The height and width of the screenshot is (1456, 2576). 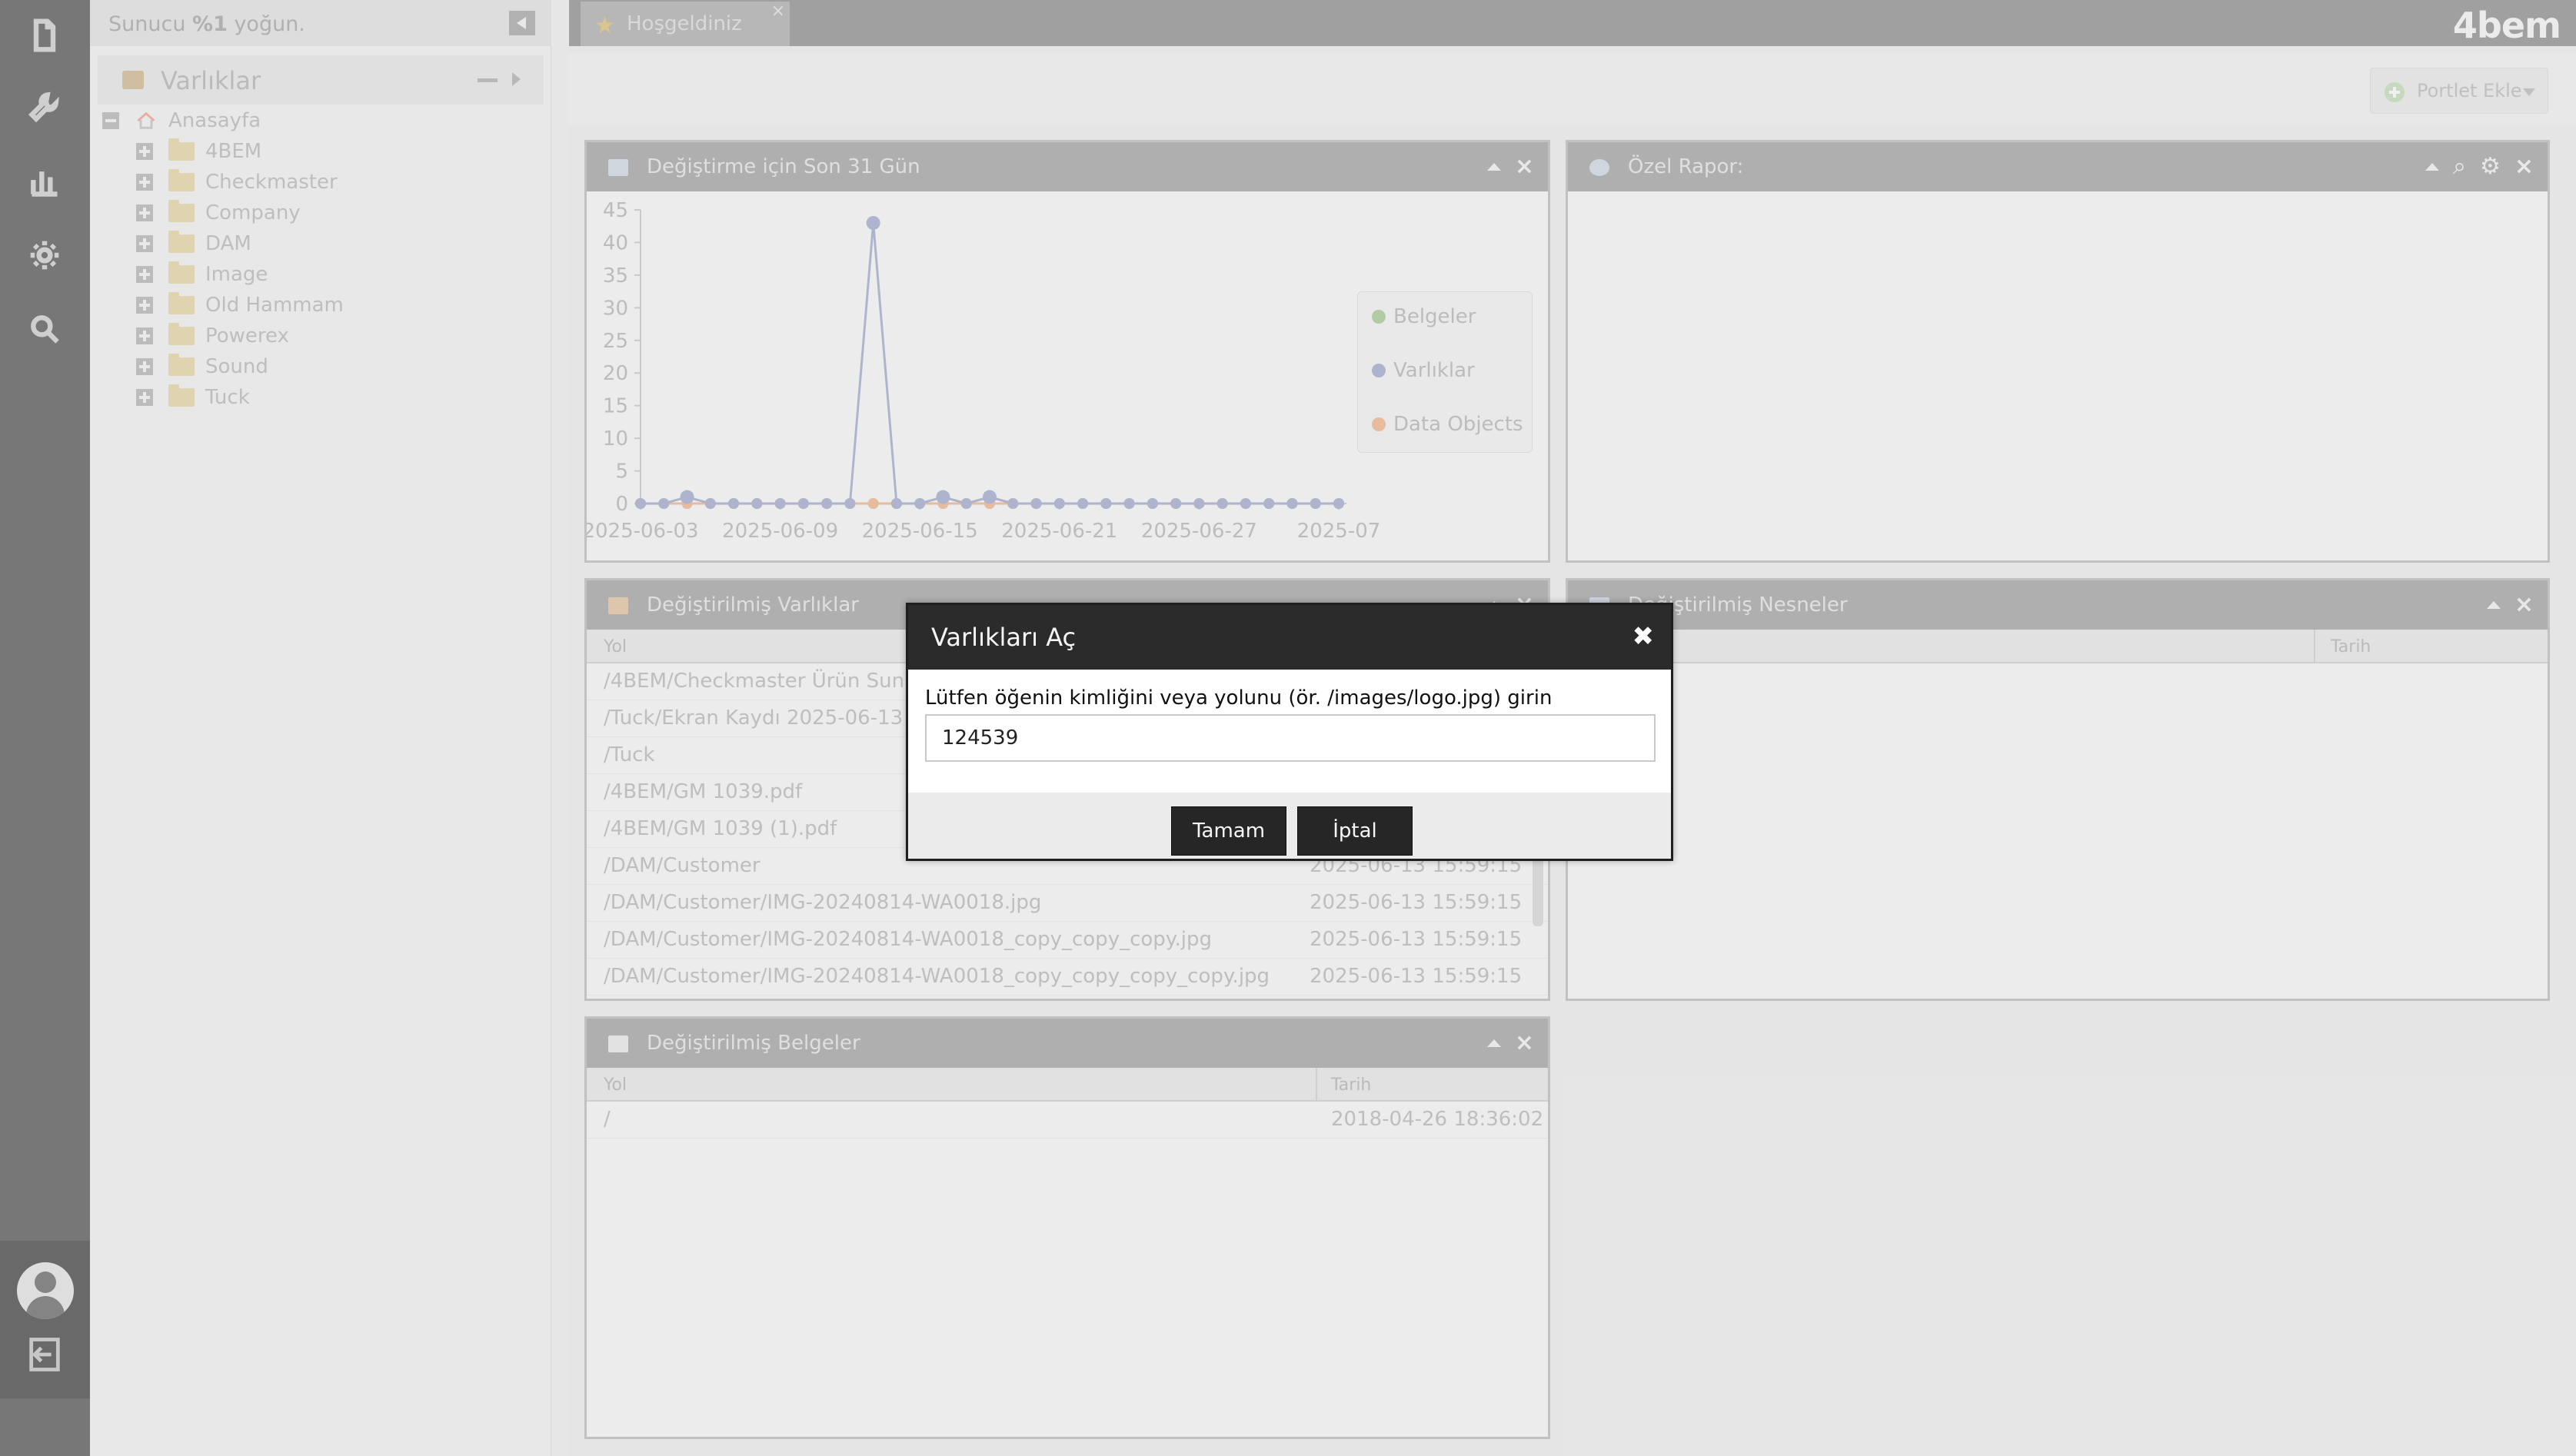 What do you see at coordinates (1290, 738) in the screenshot?
I see `asset-id-input` at bounding box center [1290, 738].